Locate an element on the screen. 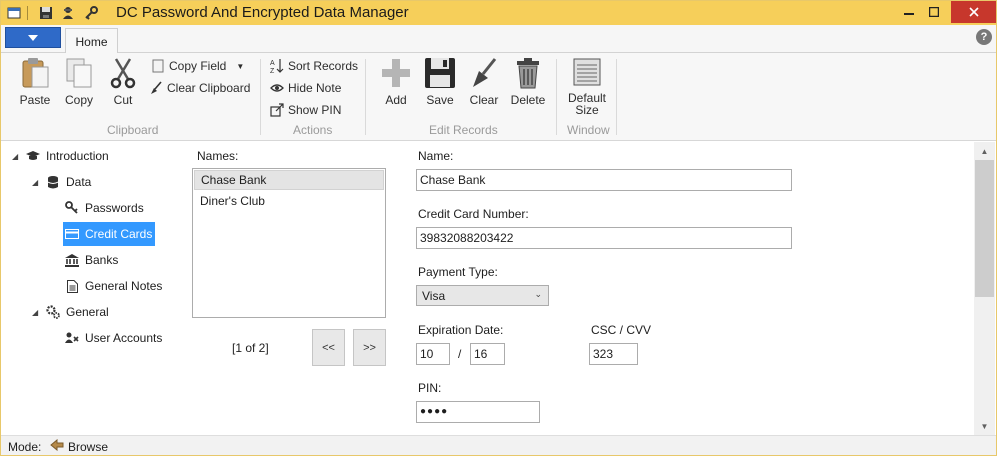 The image size is (997, 456). external-link-icon is located at coordinates (277, 110).